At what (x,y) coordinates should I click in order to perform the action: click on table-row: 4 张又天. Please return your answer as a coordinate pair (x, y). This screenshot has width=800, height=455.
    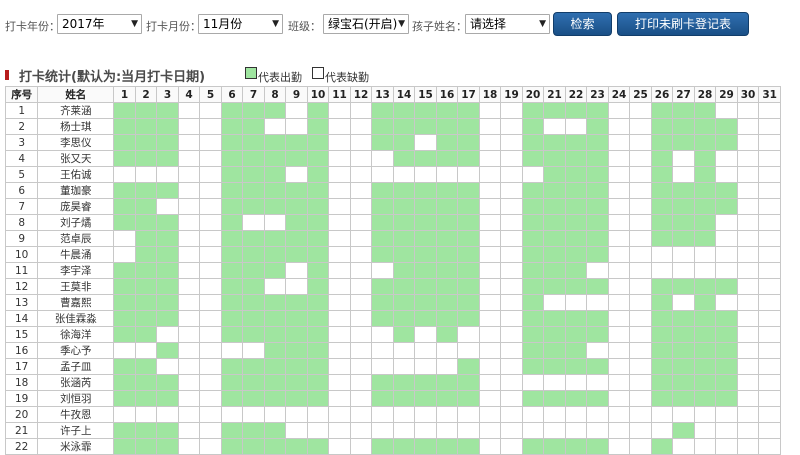
    Looking at the image, I should click on (392, 158).